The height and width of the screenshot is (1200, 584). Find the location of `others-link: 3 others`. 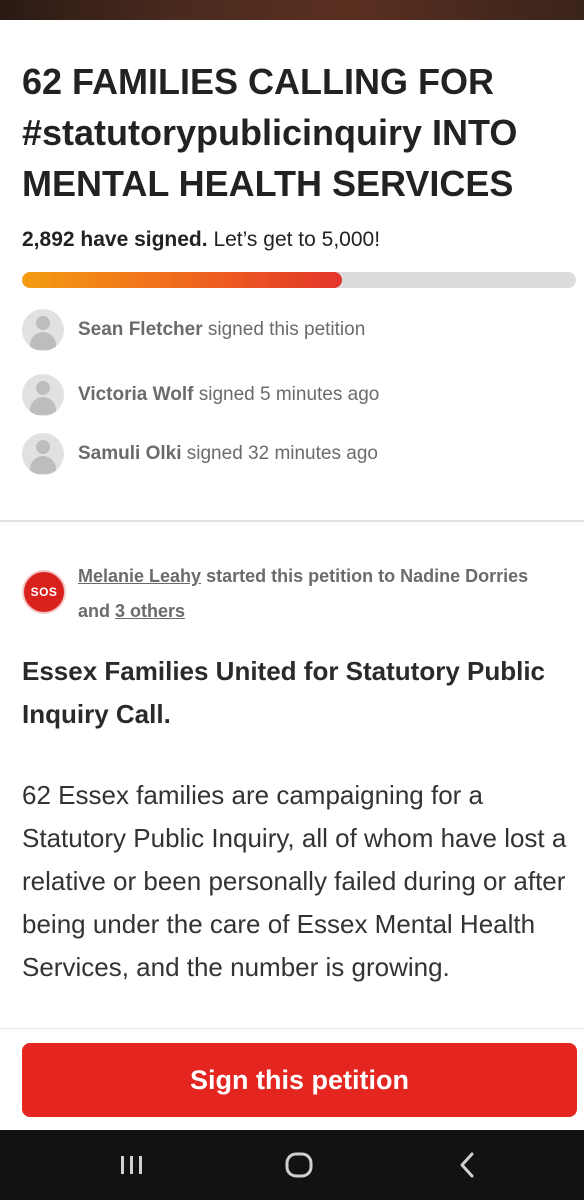

others-link: 3 others is located at coordinates (150, 611).